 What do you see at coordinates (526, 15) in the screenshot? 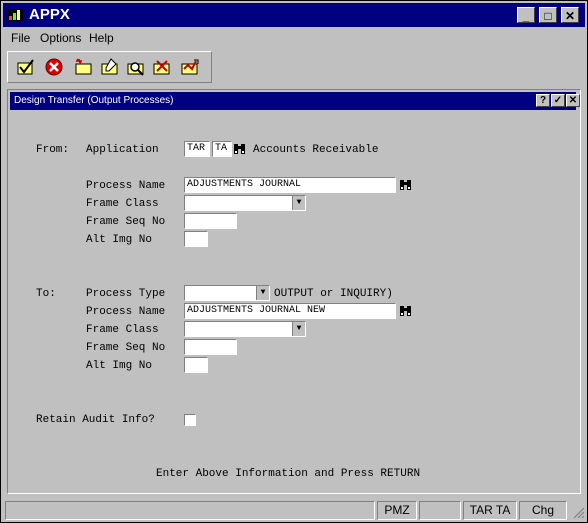
I see `minimize-button: _` at bounding box center [526, 15].